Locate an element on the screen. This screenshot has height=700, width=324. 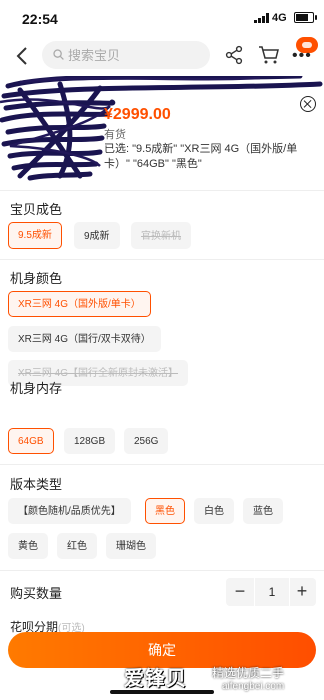
search-icon is located at coordinates (58, 54).